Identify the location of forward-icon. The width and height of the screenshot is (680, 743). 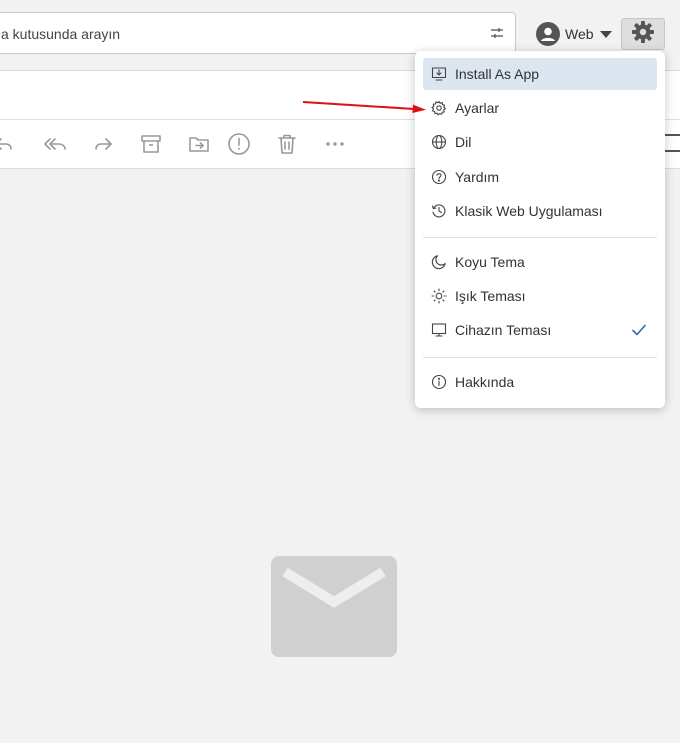
(103, 144).